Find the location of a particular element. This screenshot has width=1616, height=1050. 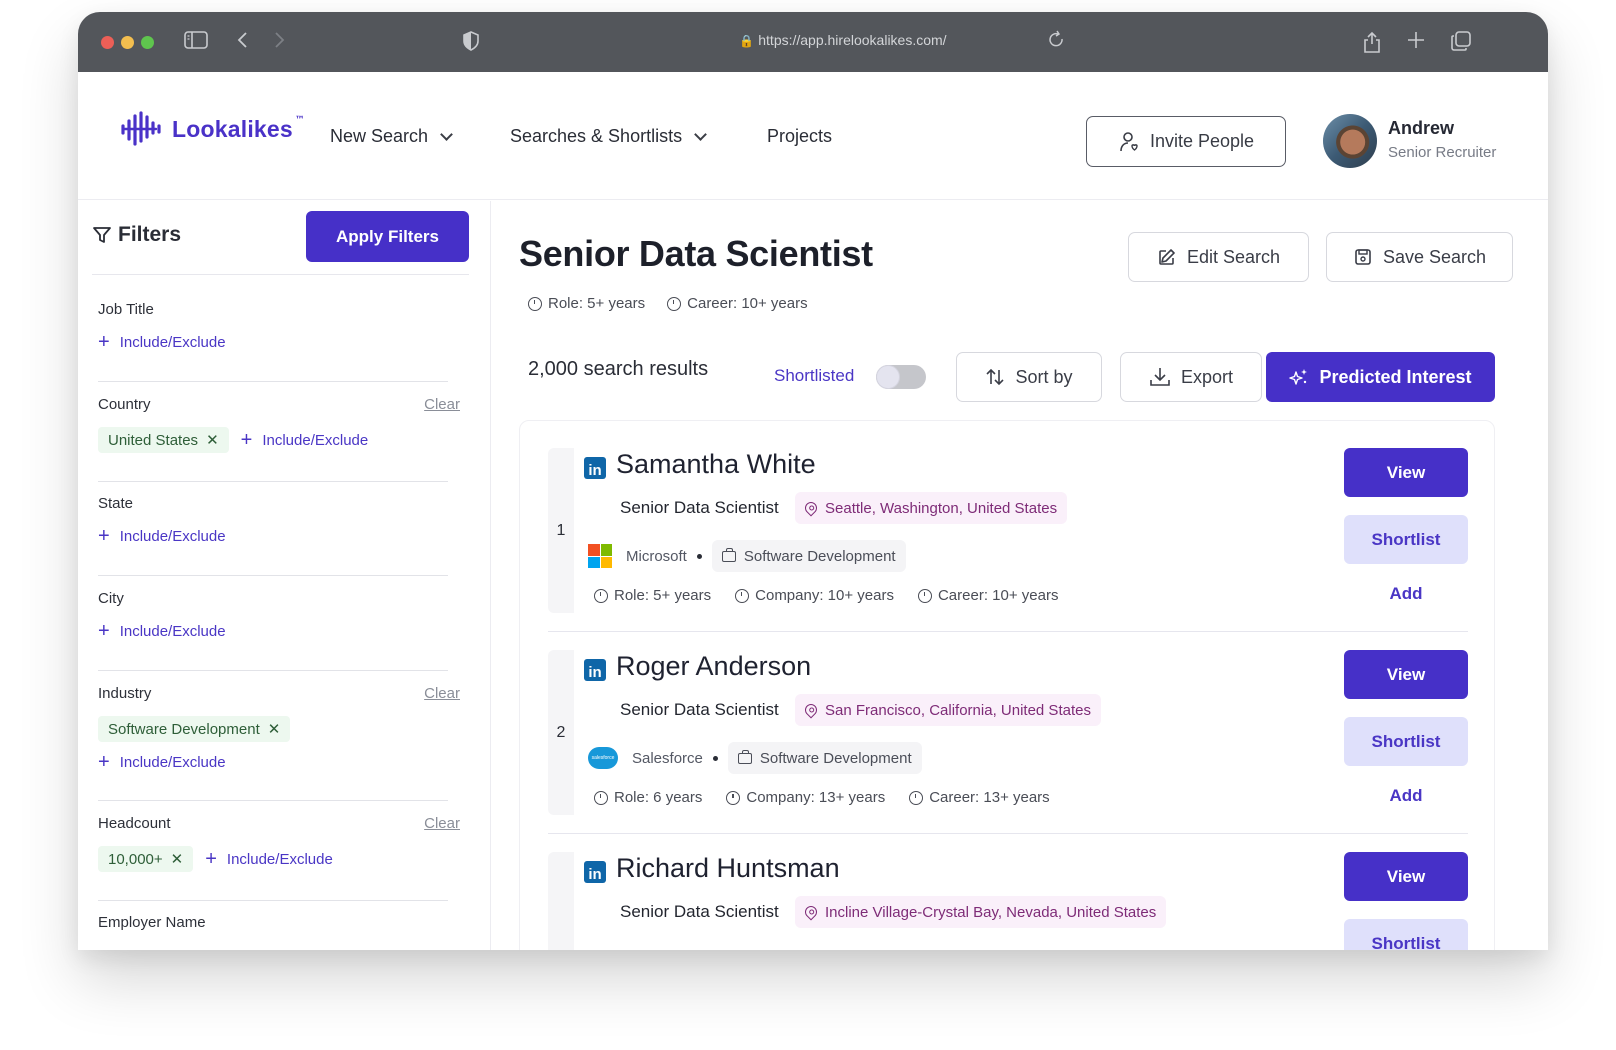

filters-heading: Filters is located at coordinates (136, 235).